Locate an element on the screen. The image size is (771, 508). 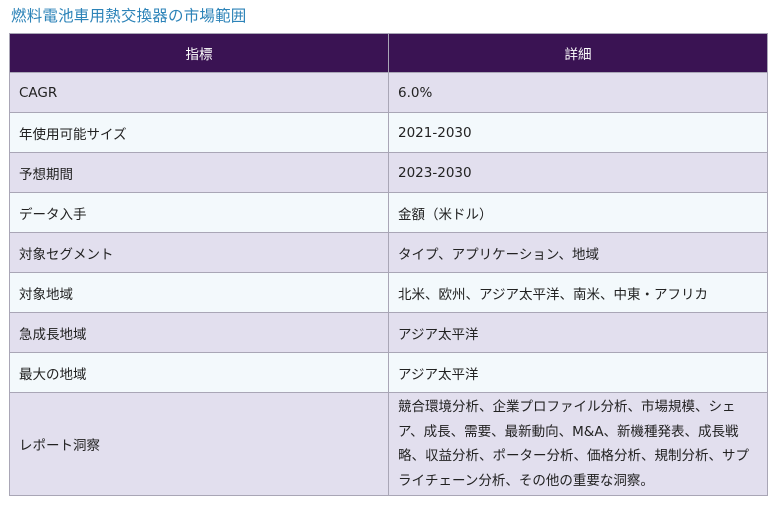
table-row: CAGR 6.0% is located at coordinates (388, 92).